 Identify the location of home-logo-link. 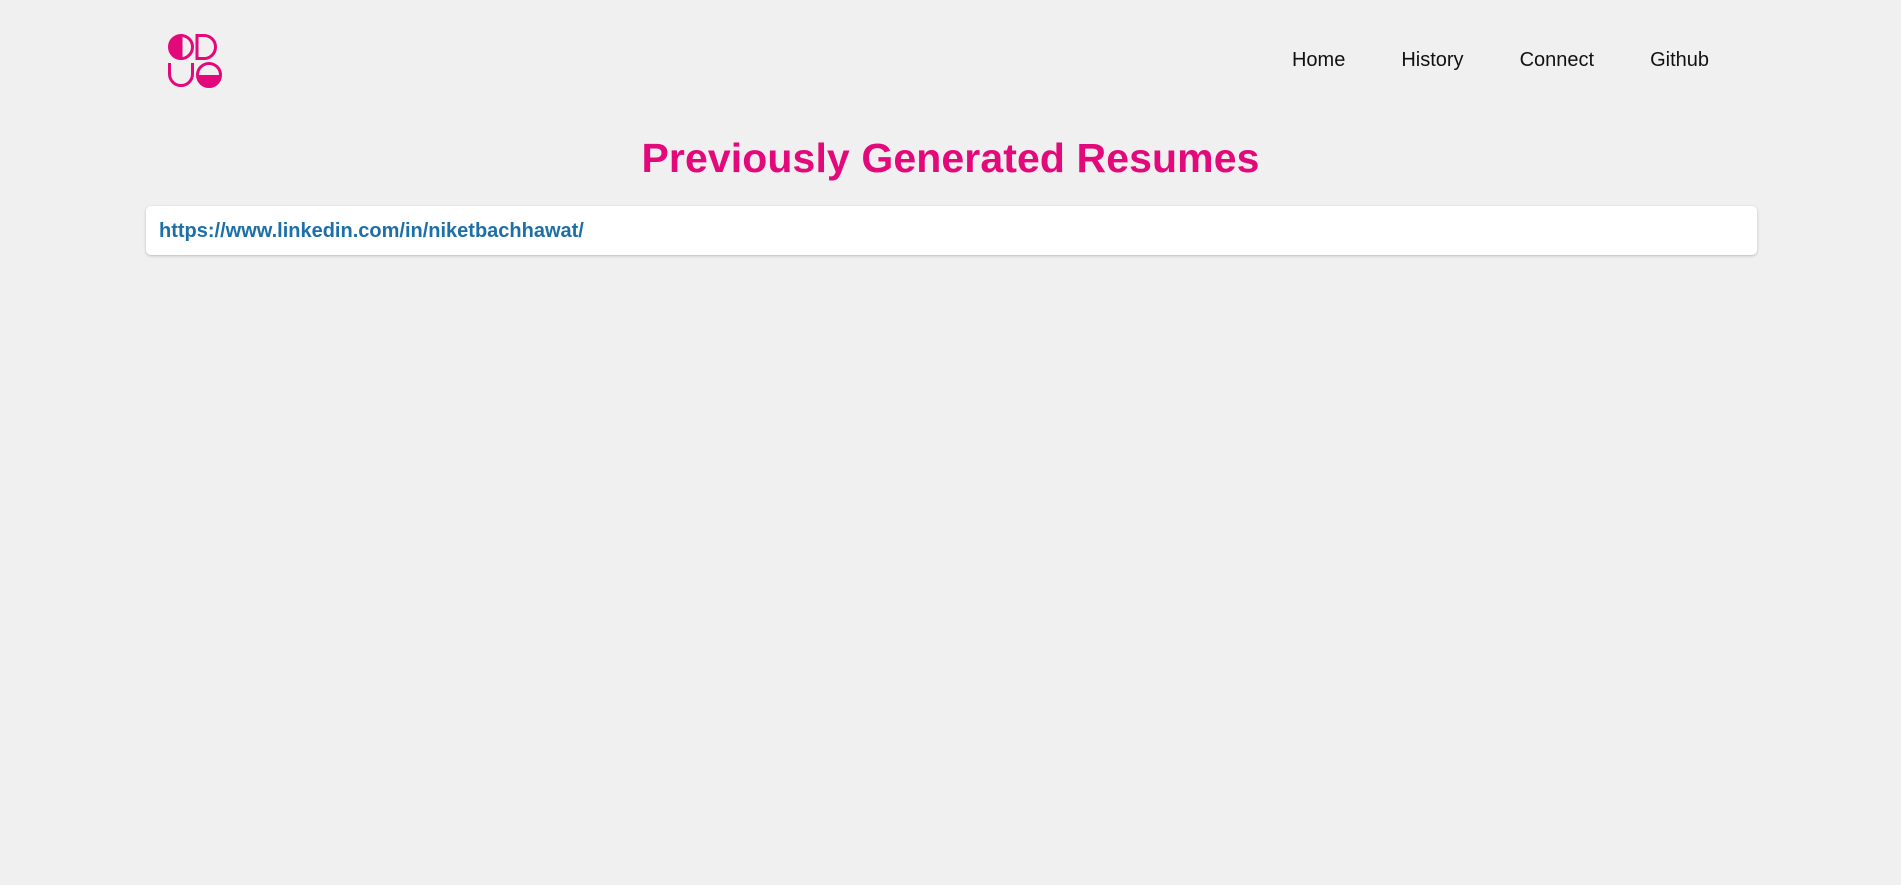
(195, 60).